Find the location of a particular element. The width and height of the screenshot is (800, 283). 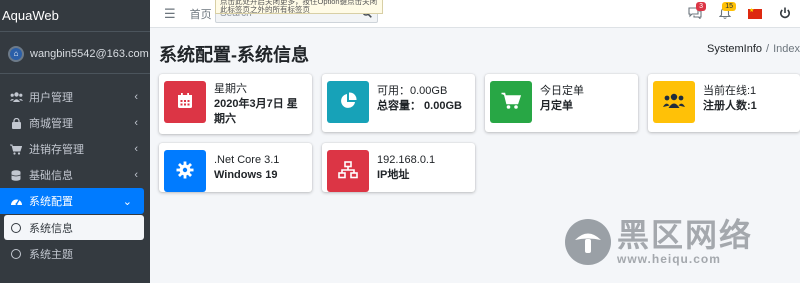

info-box-content: 星期六 2020年3月7日 星期六 is located at coordinates (260, 104).